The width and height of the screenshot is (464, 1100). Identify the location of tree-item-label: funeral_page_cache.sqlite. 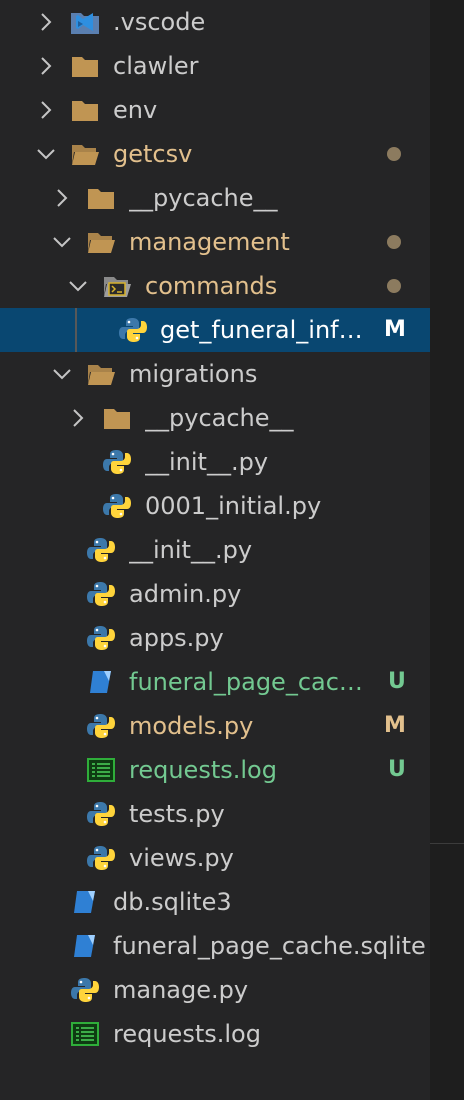
(269, 946).